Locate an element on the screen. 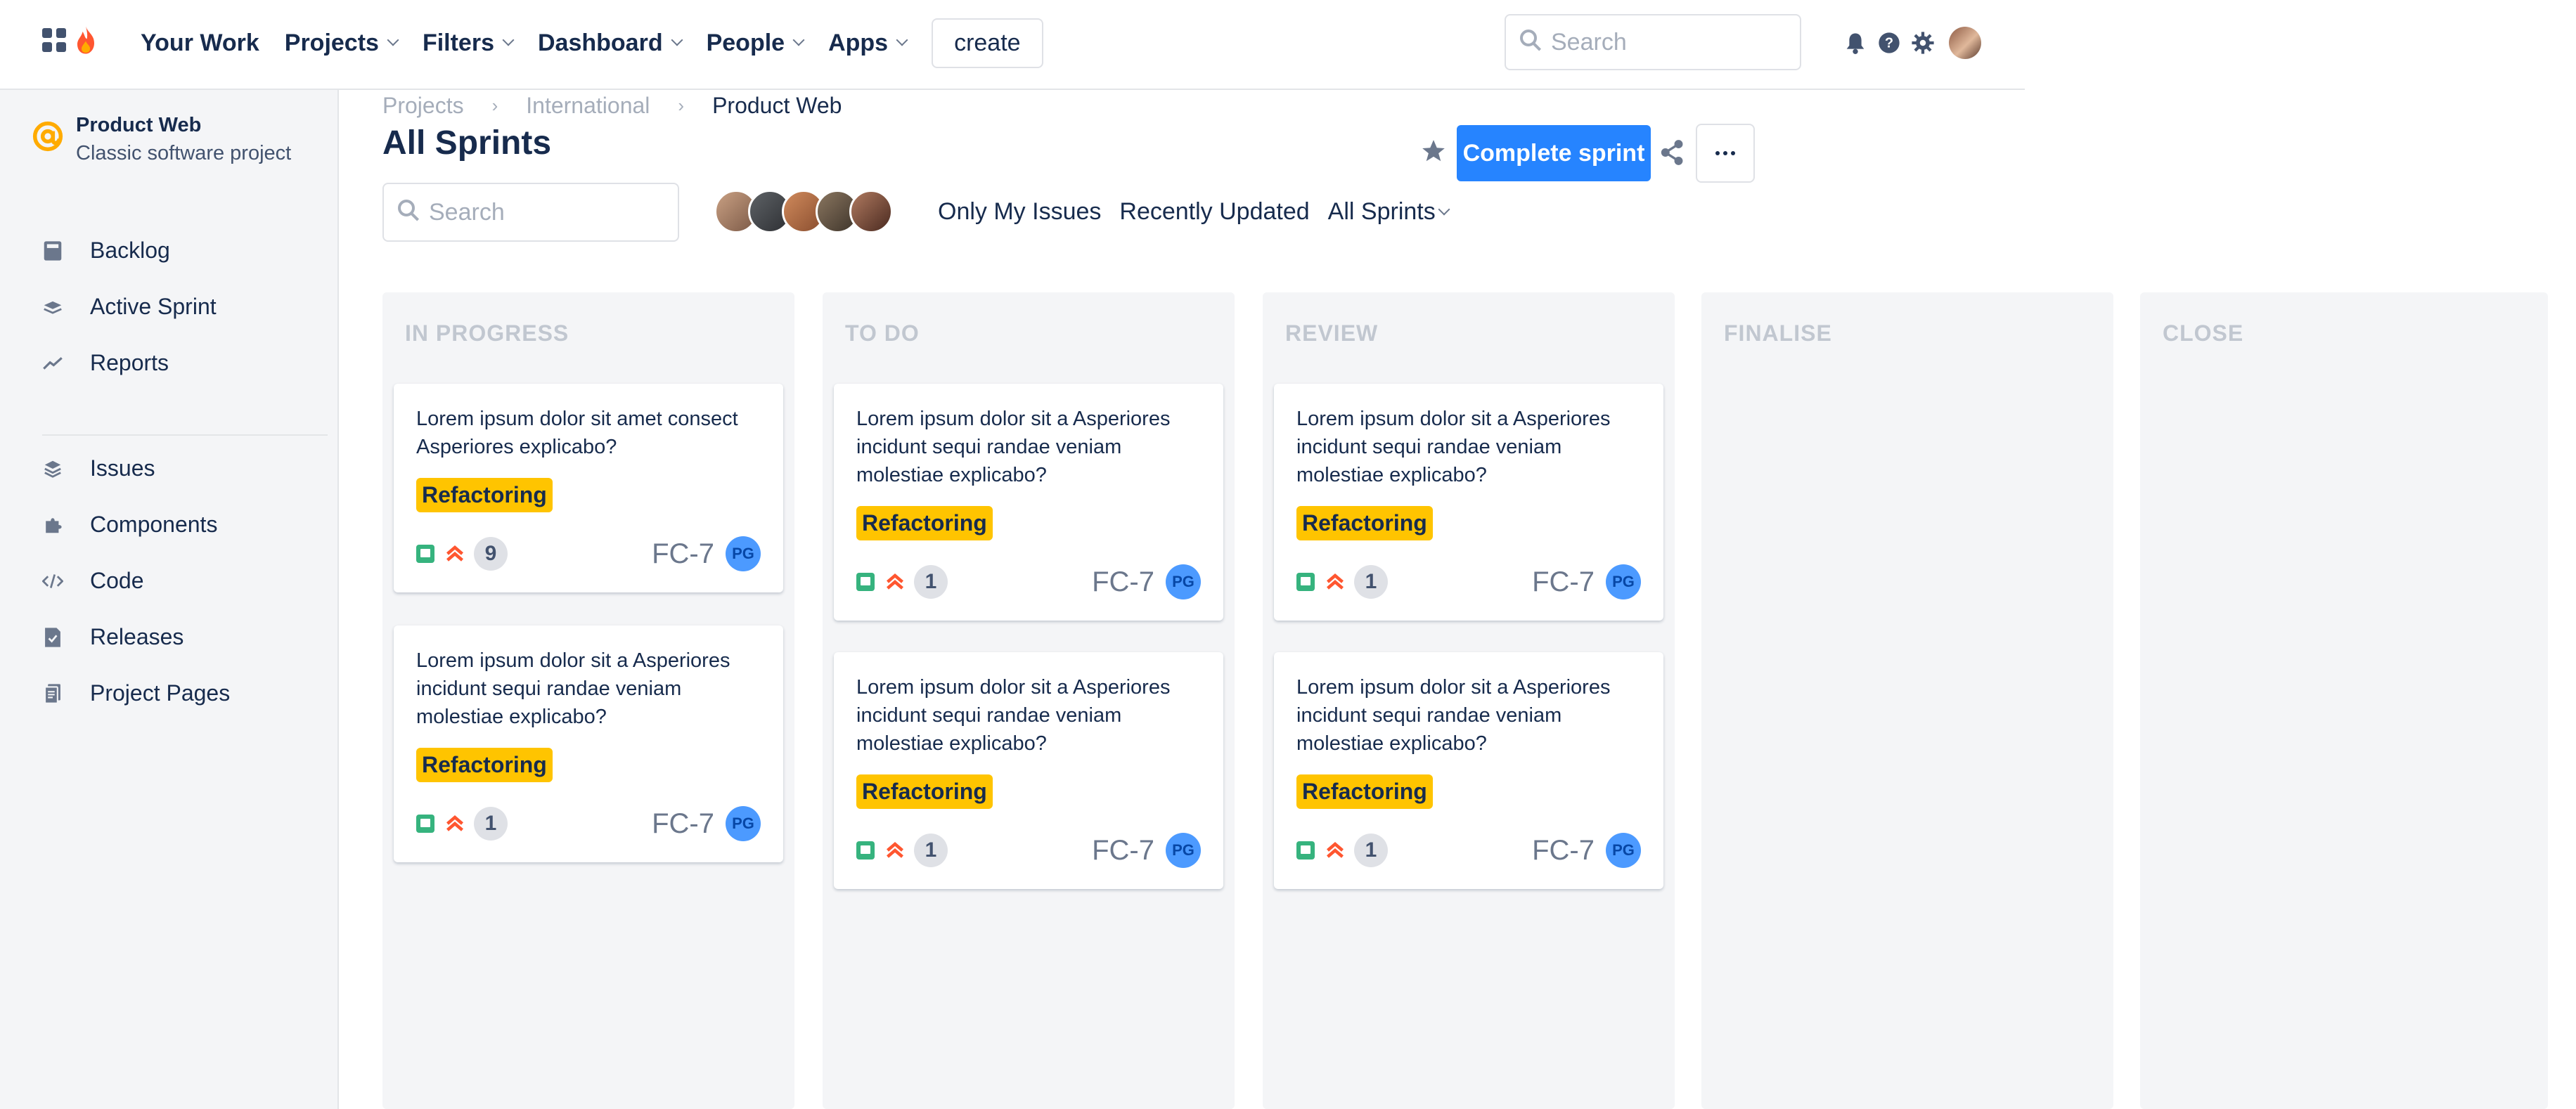  sidebar-item-code: Code is located at coordinates (93, 581).